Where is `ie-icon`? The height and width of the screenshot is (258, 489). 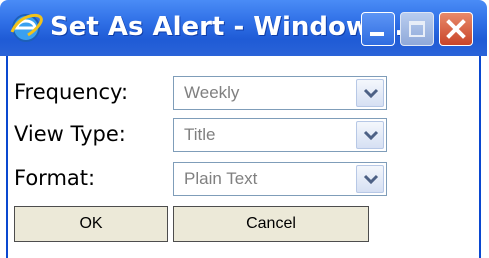 ie-icon is located at coordinates (26, 28).